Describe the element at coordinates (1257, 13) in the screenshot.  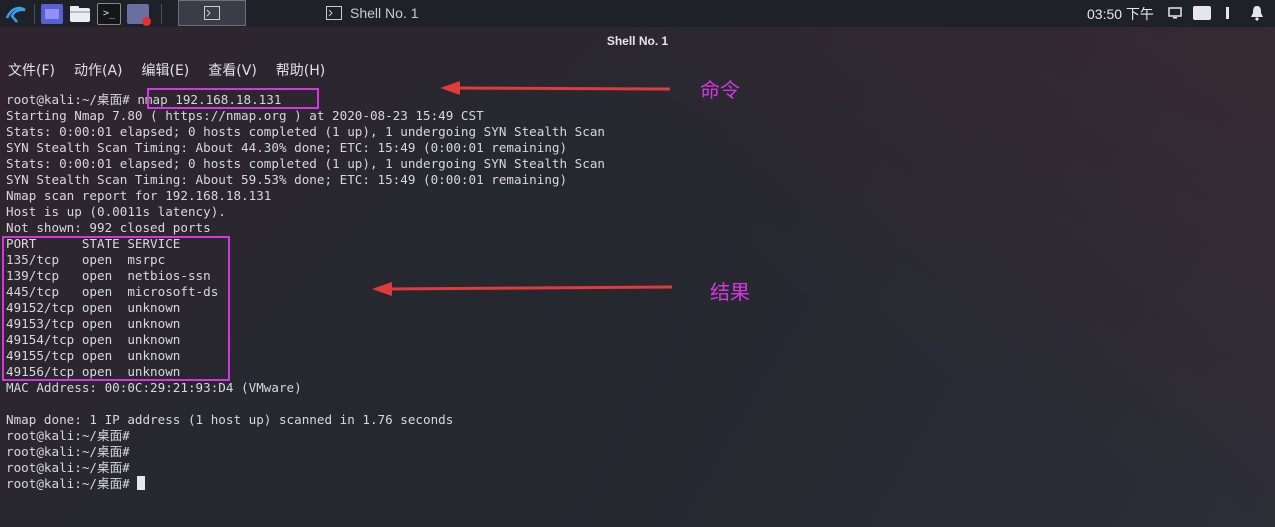
I see `bell-icon` at that location.